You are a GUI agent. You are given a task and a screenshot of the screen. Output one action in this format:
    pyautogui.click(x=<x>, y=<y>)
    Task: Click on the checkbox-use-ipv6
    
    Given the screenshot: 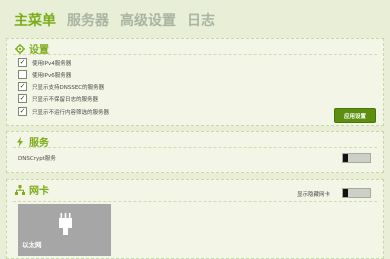 What is the action you would take?
    pyautogui.click(x=22, y=74)
    